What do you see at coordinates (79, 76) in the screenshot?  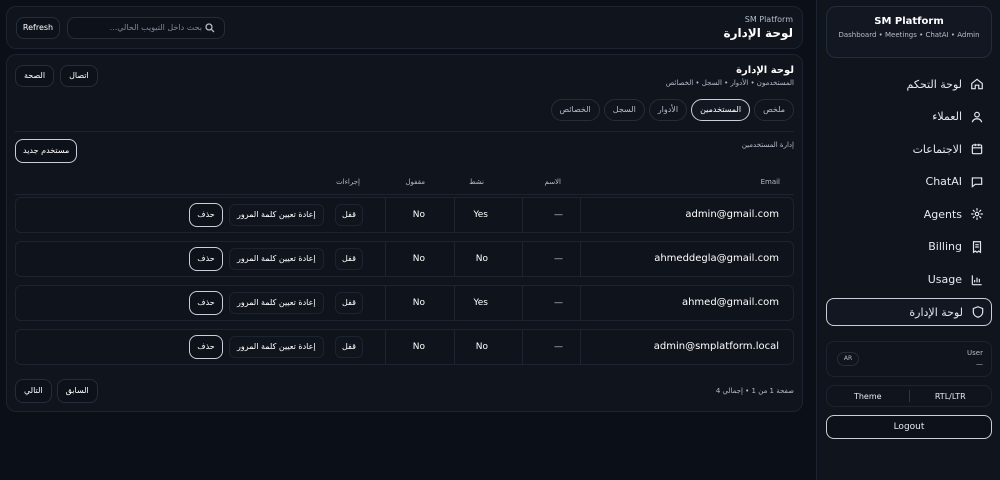 I see `connect-button: اتصال` at bounding box center [79, 76].